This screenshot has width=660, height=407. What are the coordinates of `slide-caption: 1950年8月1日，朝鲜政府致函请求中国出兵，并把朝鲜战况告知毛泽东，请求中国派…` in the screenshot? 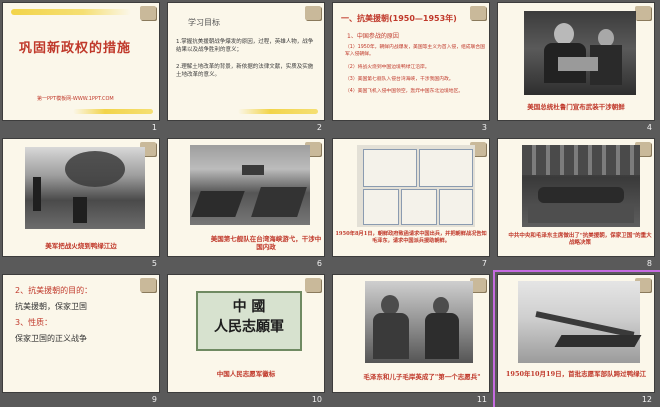 It's located at (411, 237).